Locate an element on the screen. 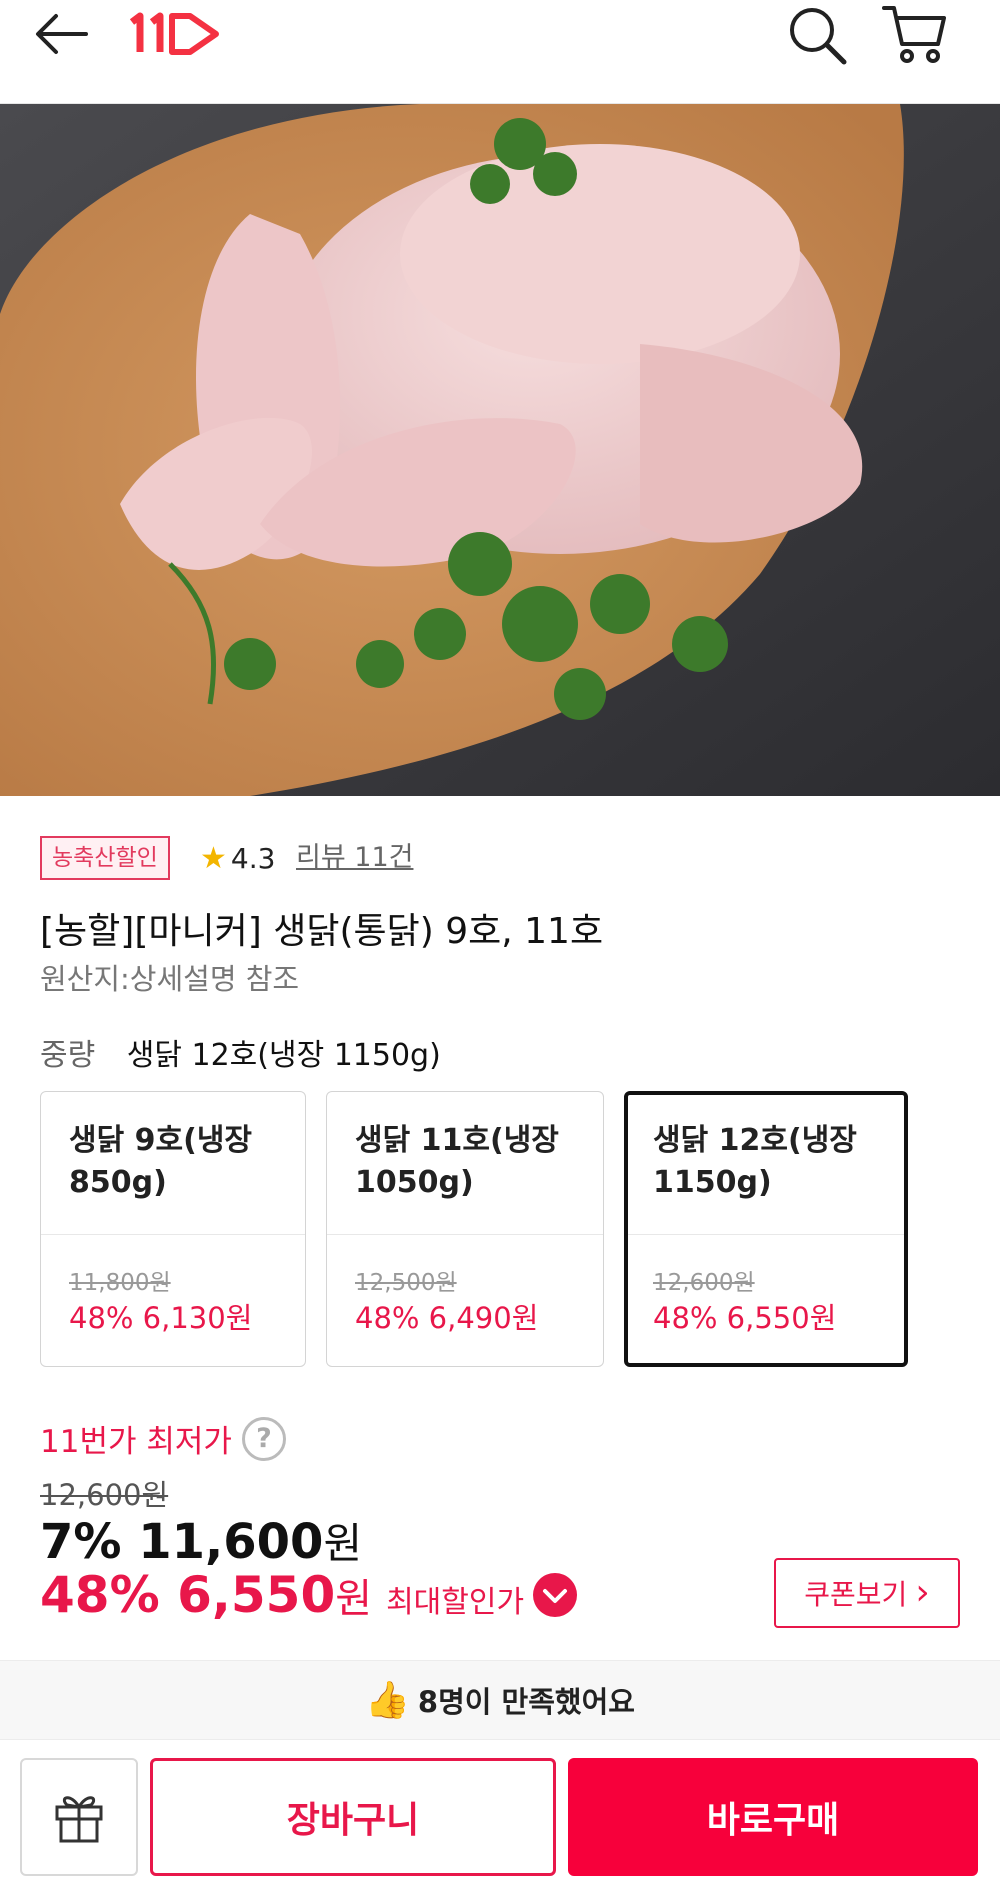 The height and width of the screenshot is (1899, 1000). option-original-price: 11,800원 is located at coordinates (120, 1283).